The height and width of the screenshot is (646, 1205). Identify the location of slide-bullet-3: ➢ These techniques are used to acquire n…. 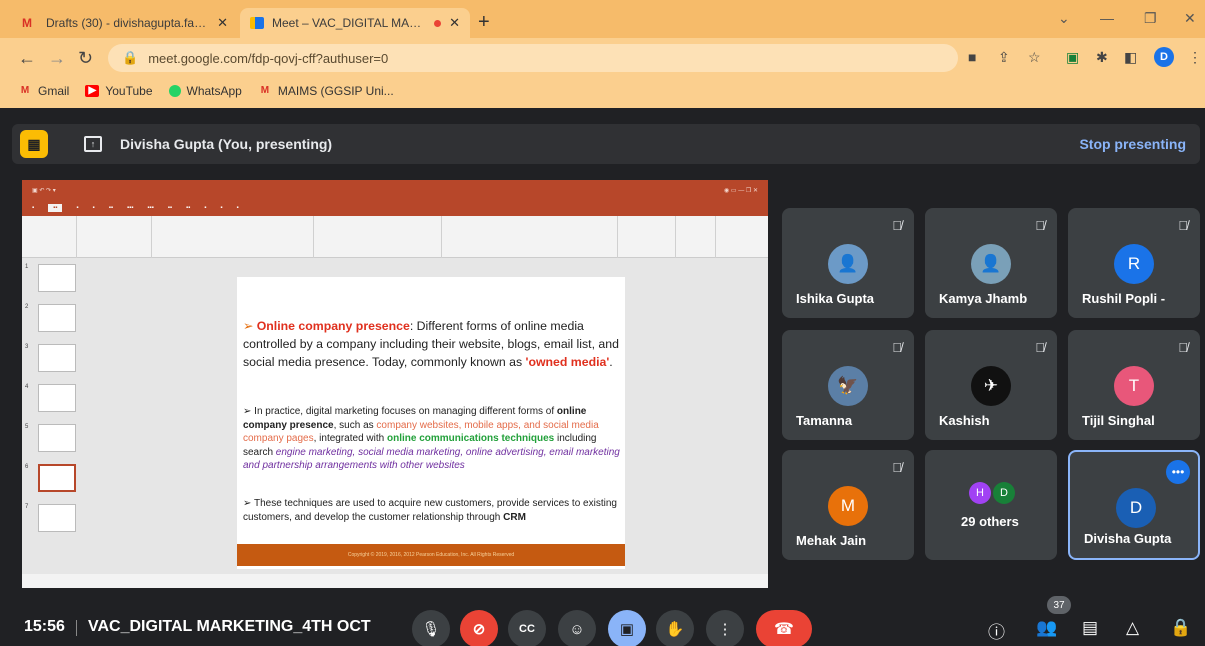
(430, 510).